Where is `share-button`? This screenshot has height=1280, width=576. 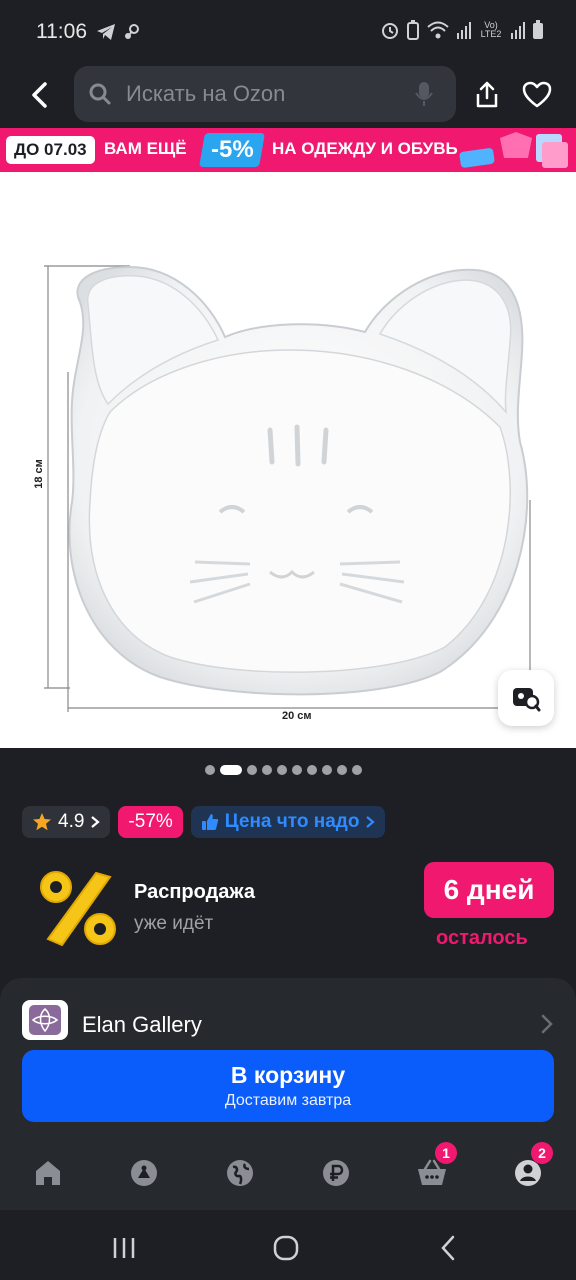
share-button is located at coordinates (487, 95).